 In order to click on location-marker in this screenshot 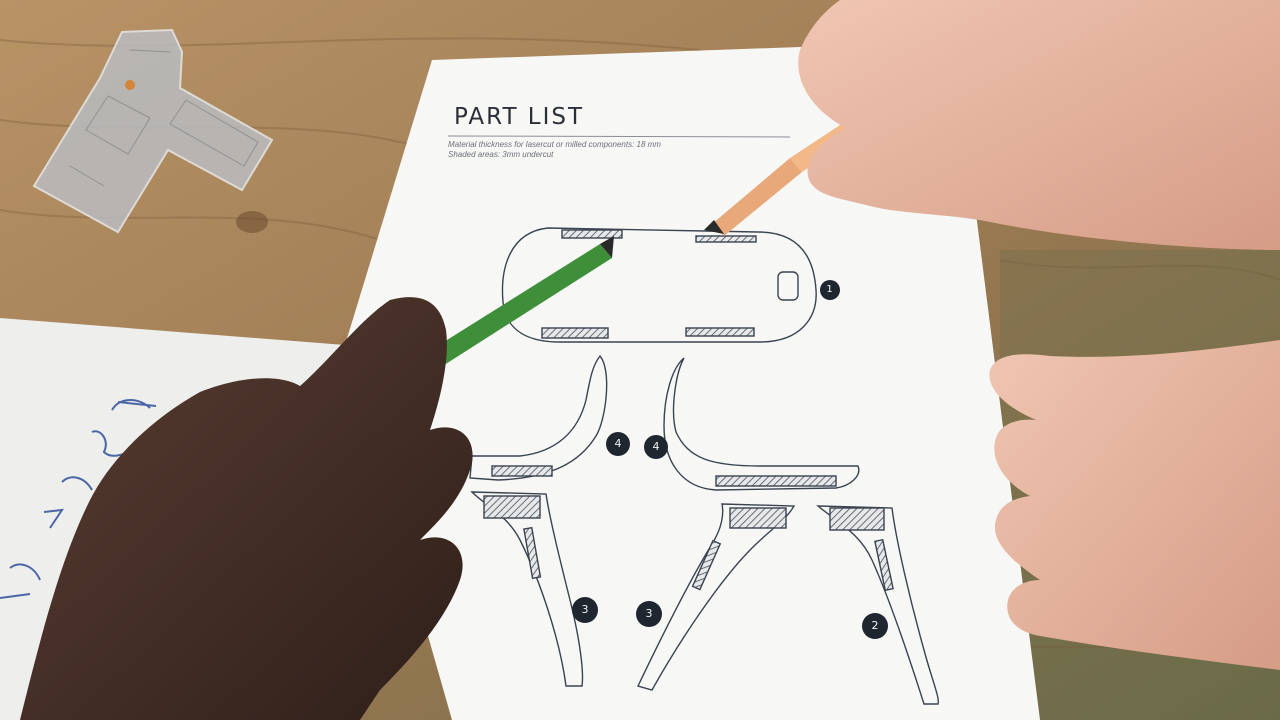, I will do `click(130, 85)`.